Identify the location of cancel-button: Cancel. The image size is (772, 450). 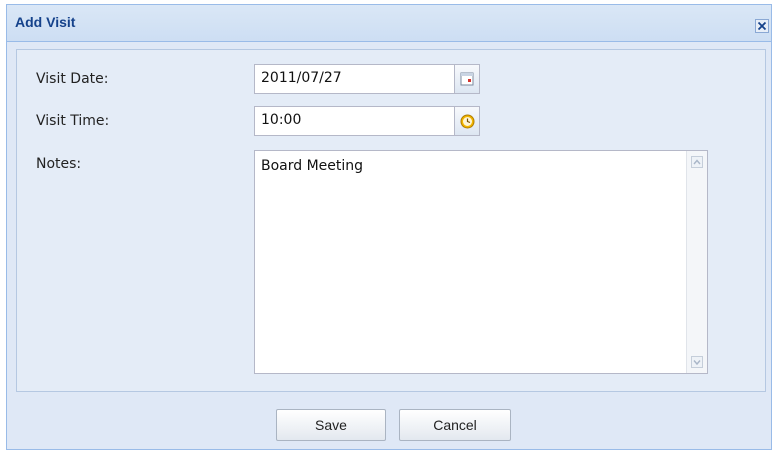
(455, 425).